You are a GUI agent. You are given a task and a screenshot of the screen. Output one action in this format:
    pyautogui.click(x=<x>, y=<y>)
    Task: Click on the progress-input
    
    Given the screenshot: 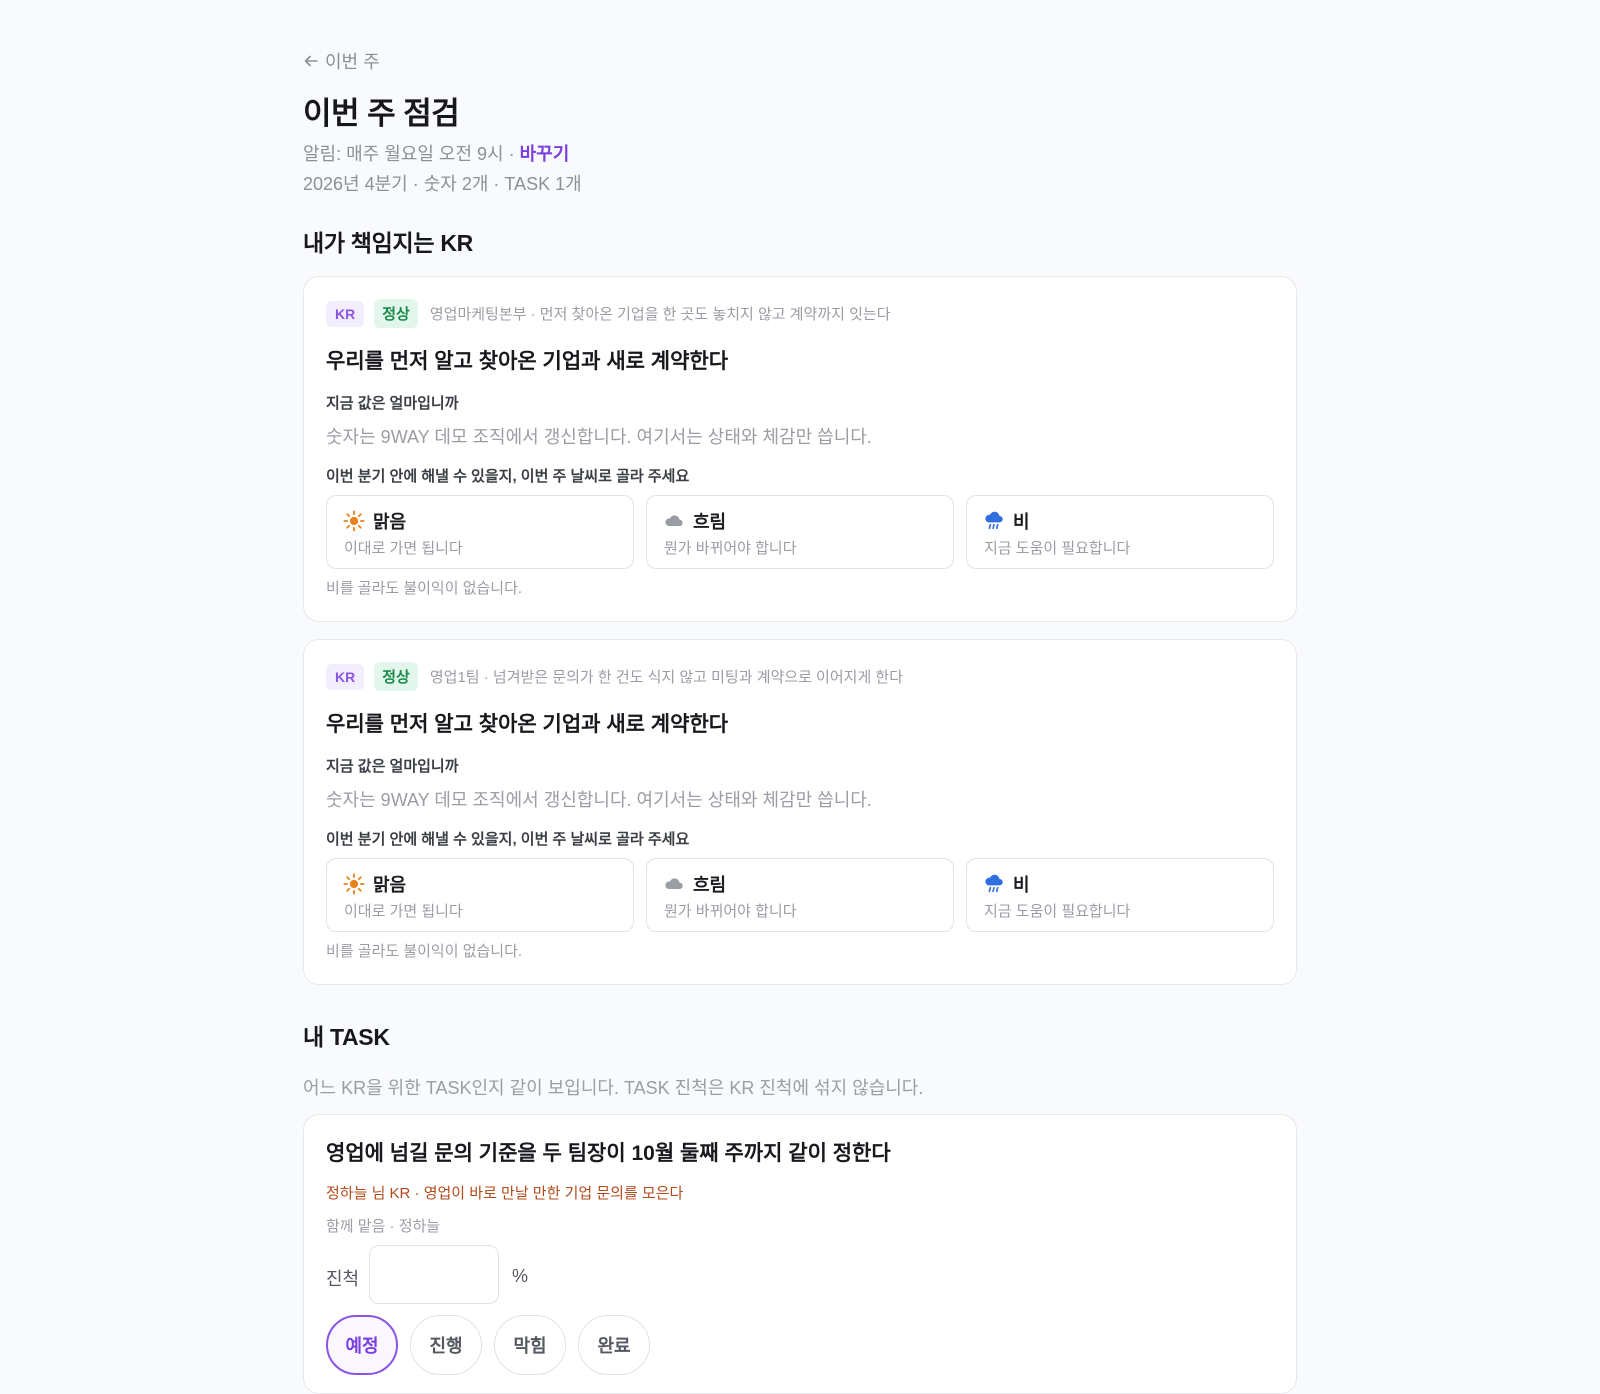 What is the action you would take?
    pyautogui.click(x=434, y=1274)
    